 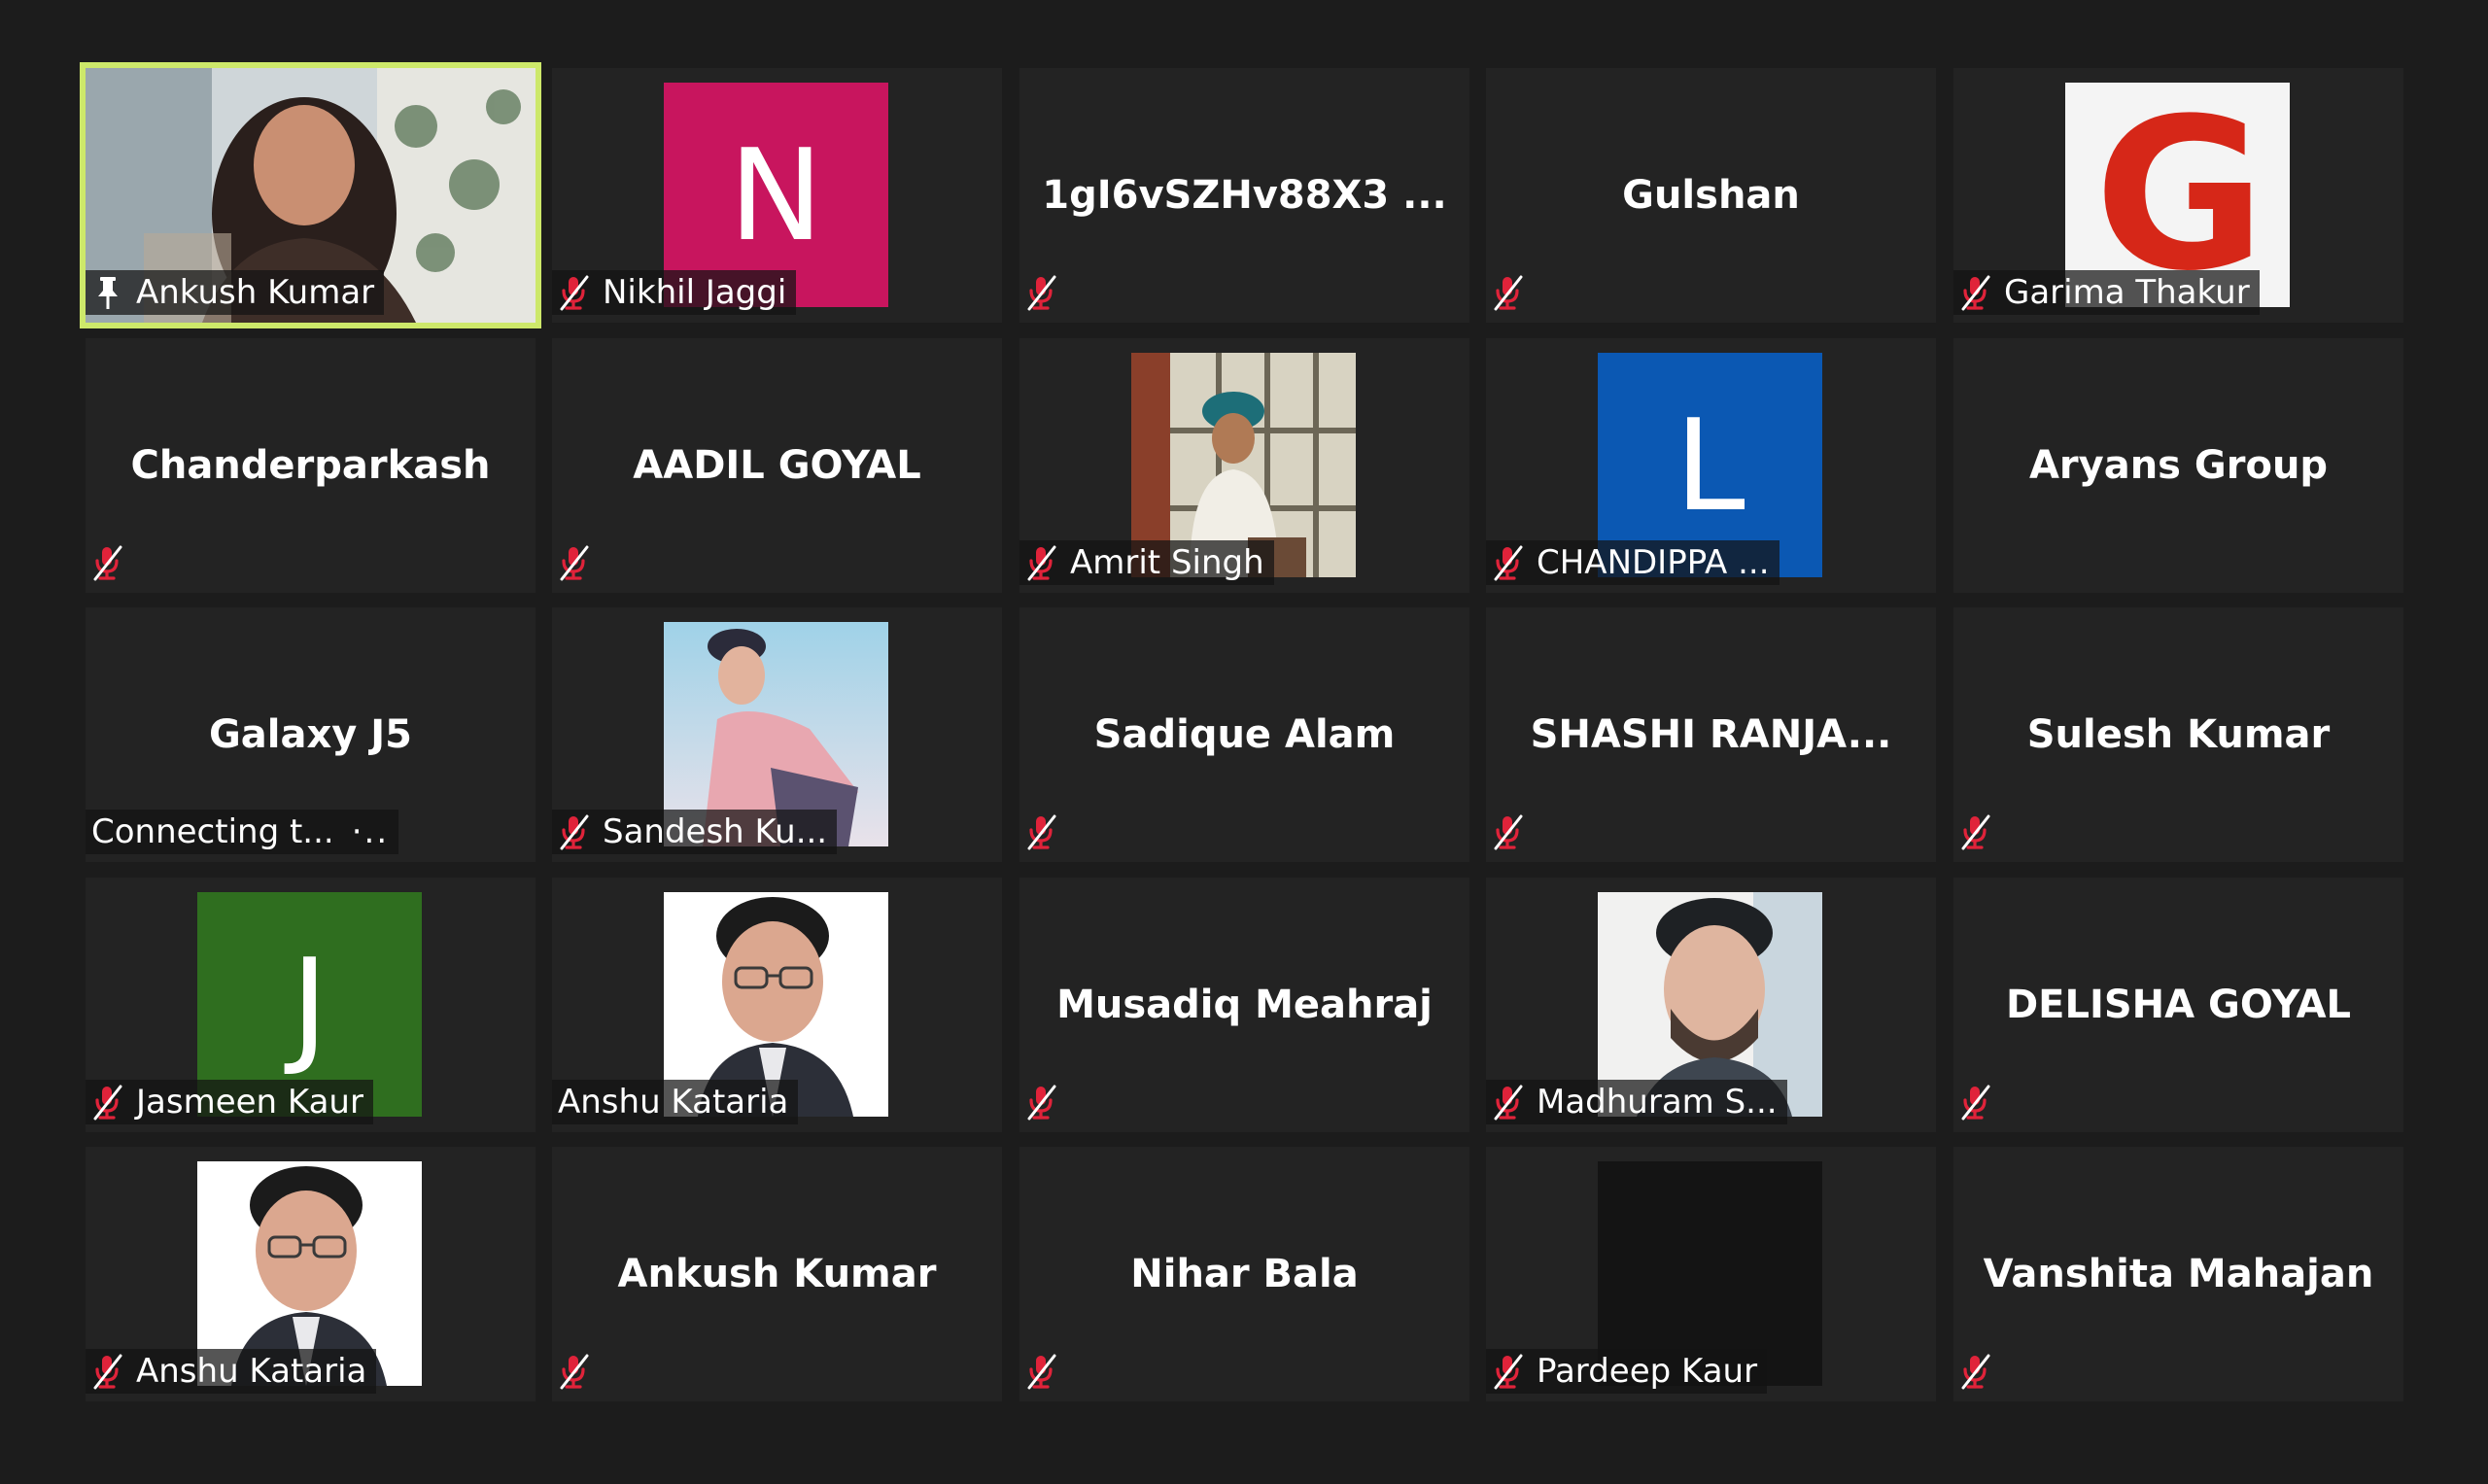 What do you see at coordinates (1244, 465) in the screenshot?
I see `participant-tile: Amrit Singh` at bounding box center [1244, 465].